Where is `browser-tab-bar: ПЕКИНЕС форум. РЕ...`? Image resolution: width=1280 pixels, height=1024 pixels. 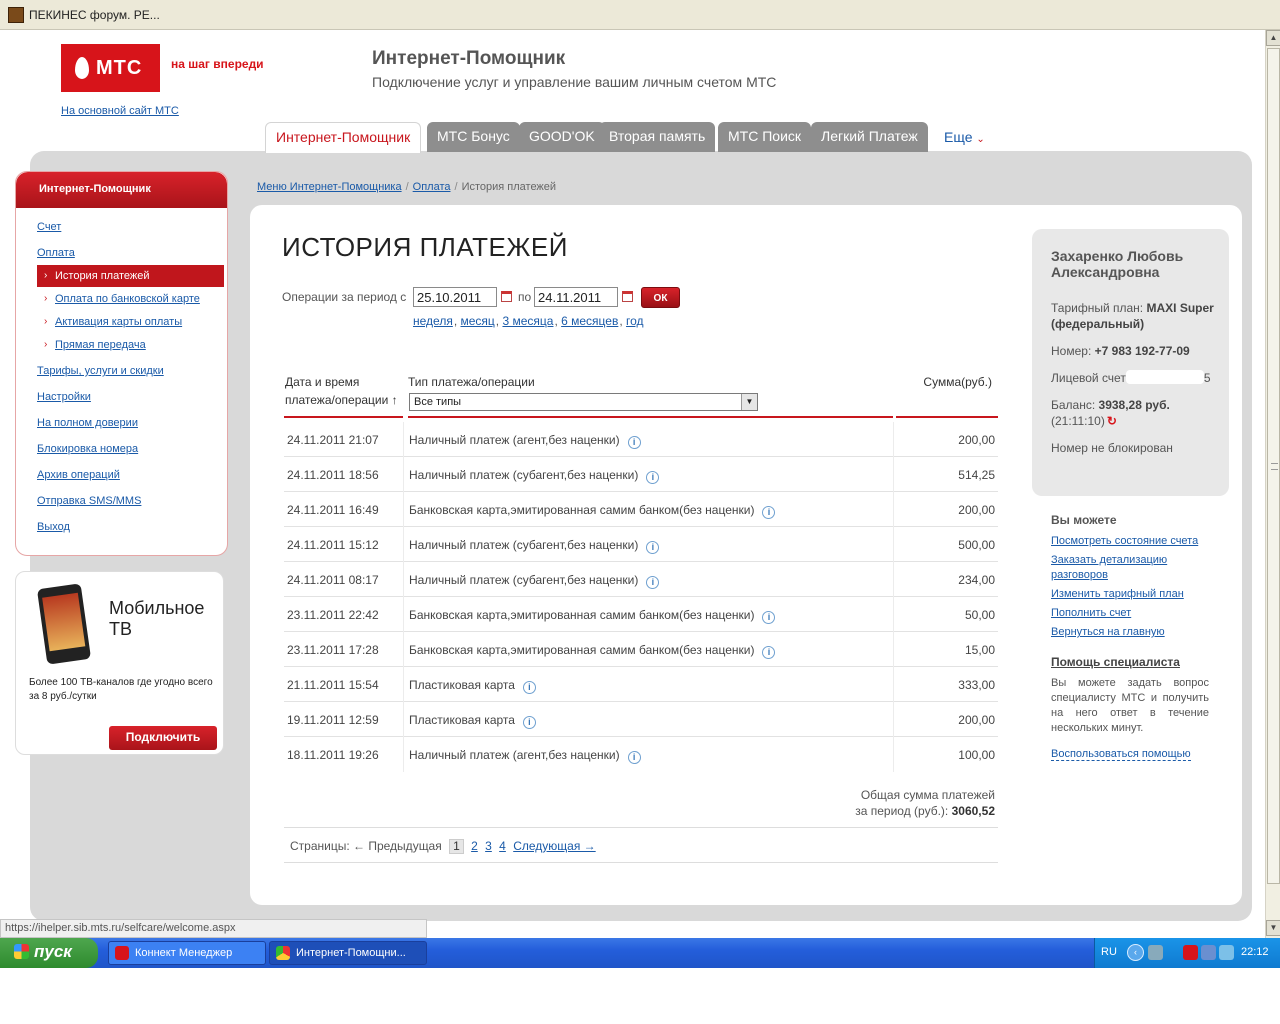
browser-tab-bar: ПЕКИНЕС форум. РЕ... is located at coordinates (640, 15).